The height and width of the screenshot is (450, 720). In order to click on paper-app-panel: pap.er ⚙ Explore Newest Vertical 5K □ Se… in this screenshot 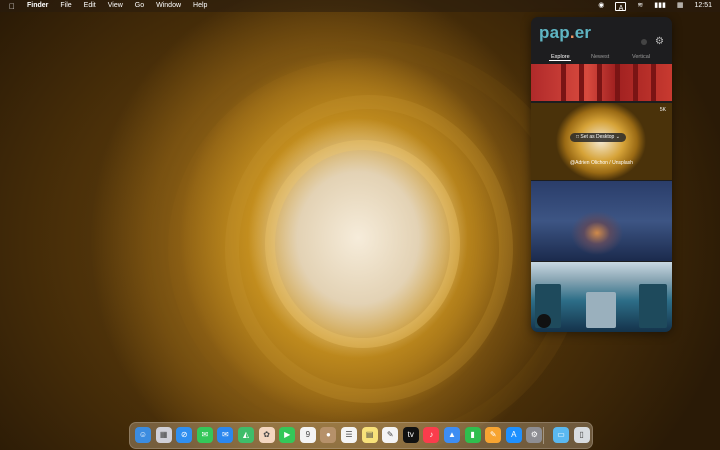, I will do `click(601, 174)`.